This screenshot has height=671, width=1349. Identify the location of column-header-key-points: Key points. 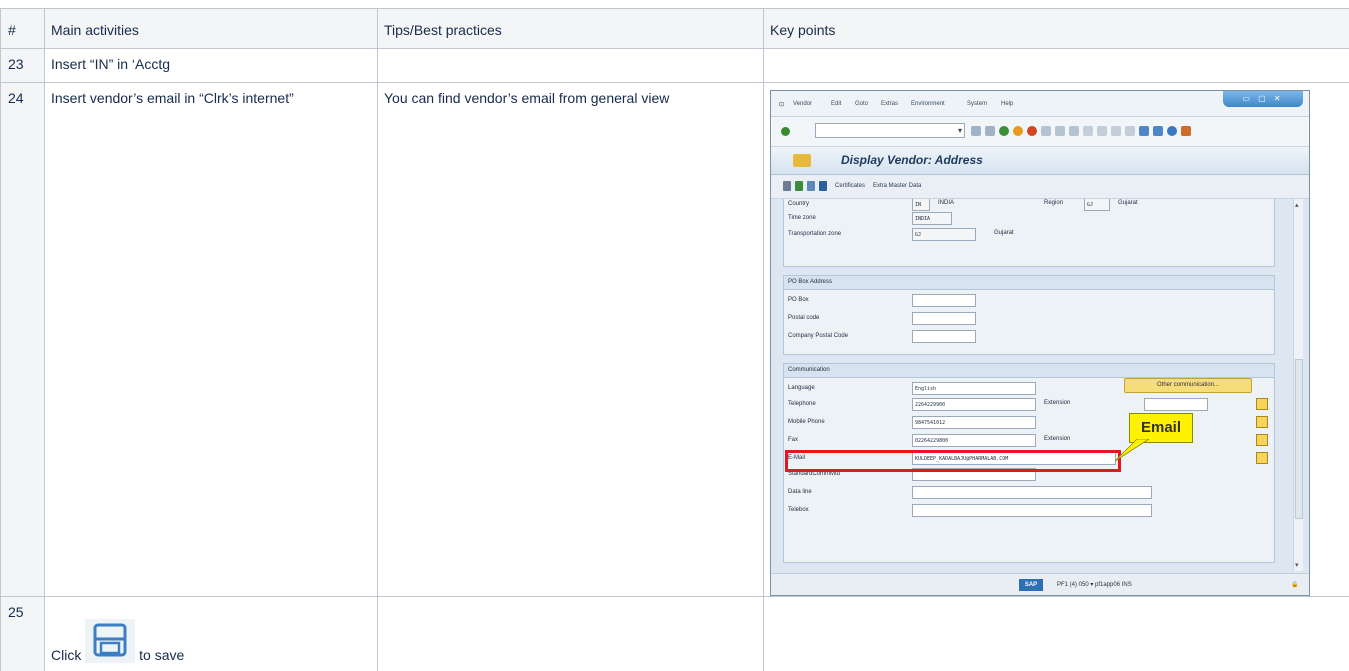
(1056, 28).